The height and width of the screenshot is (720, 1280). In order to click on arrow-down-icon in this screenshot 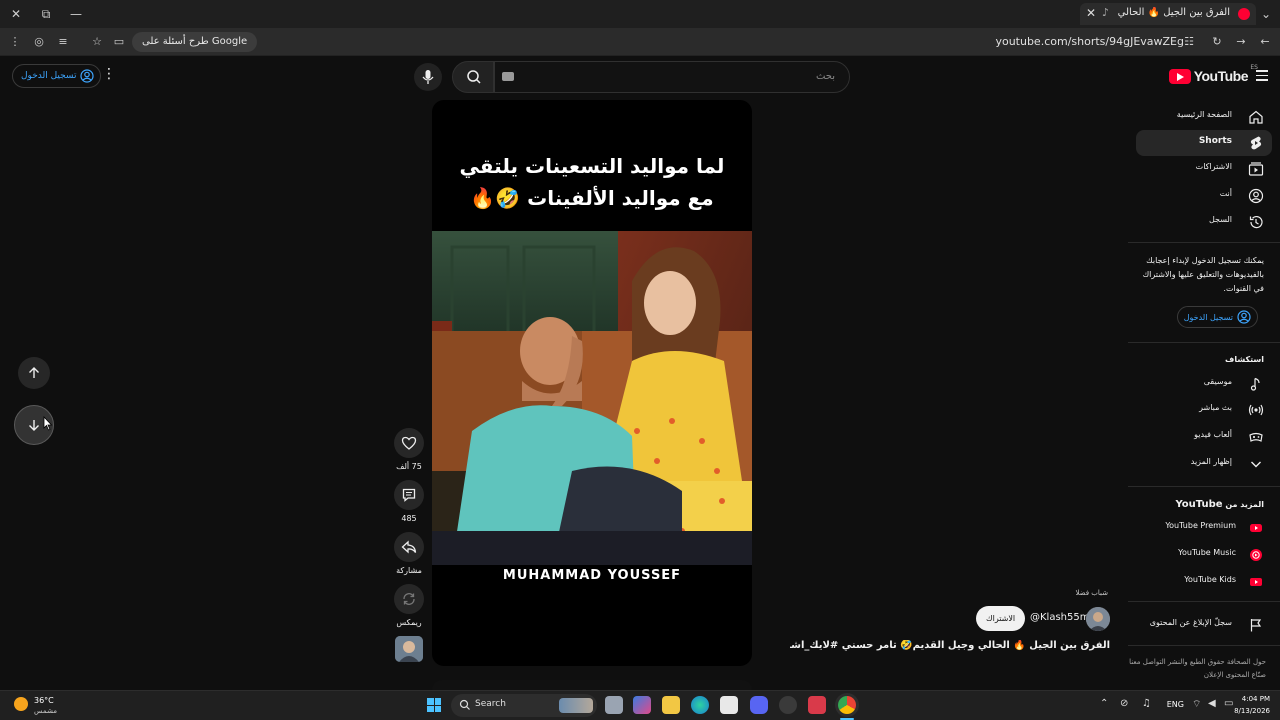, I will do `click(34, 425)`.